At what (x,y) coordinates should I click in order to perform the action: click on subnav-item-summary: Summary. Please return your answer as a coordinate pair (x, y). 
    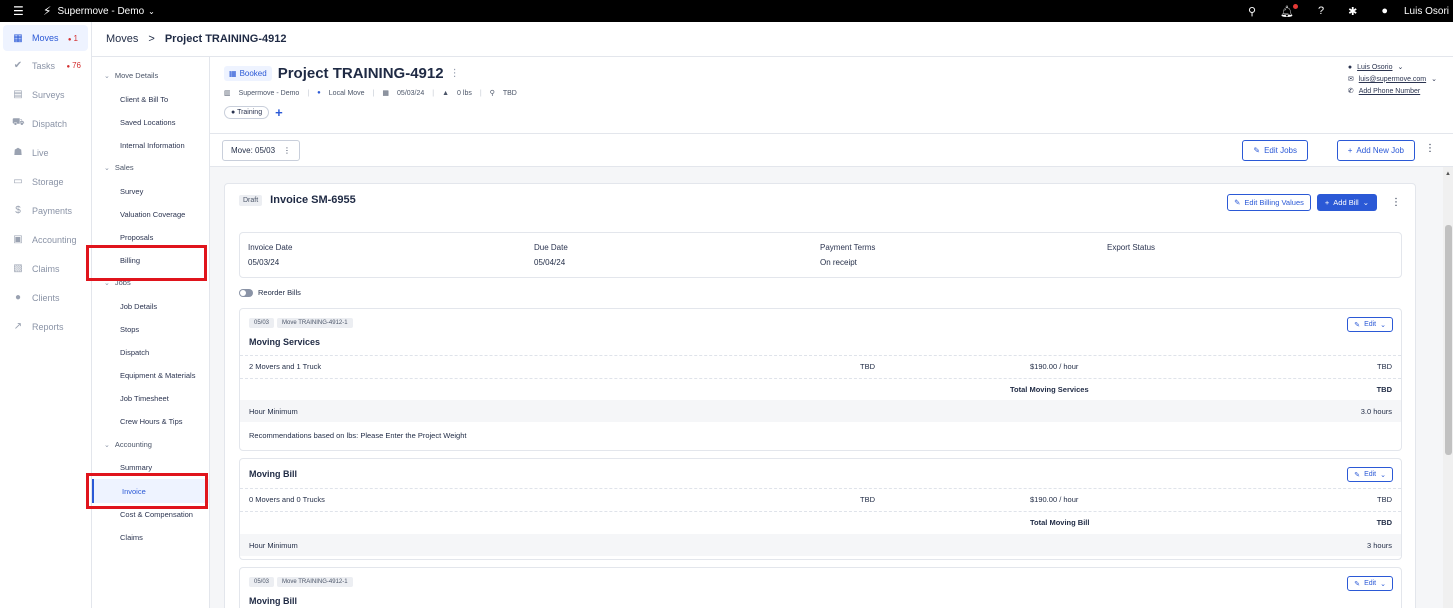
    Looking at the image, I should click on (136, 467).